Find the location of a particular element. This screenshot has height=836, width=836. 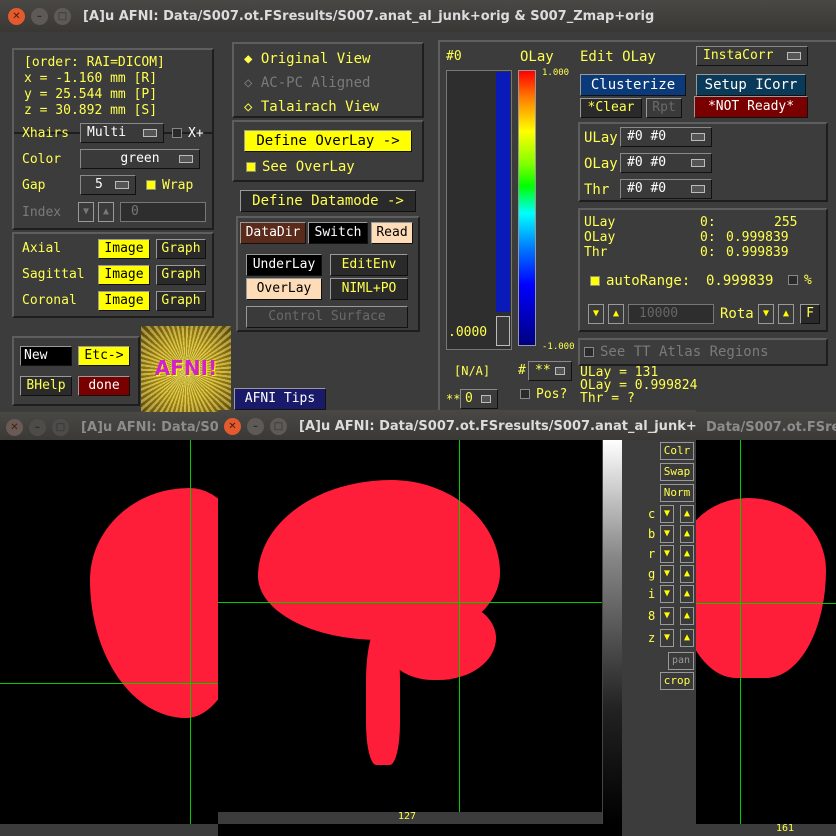

done-button: done is located at coordinates (104, 386).